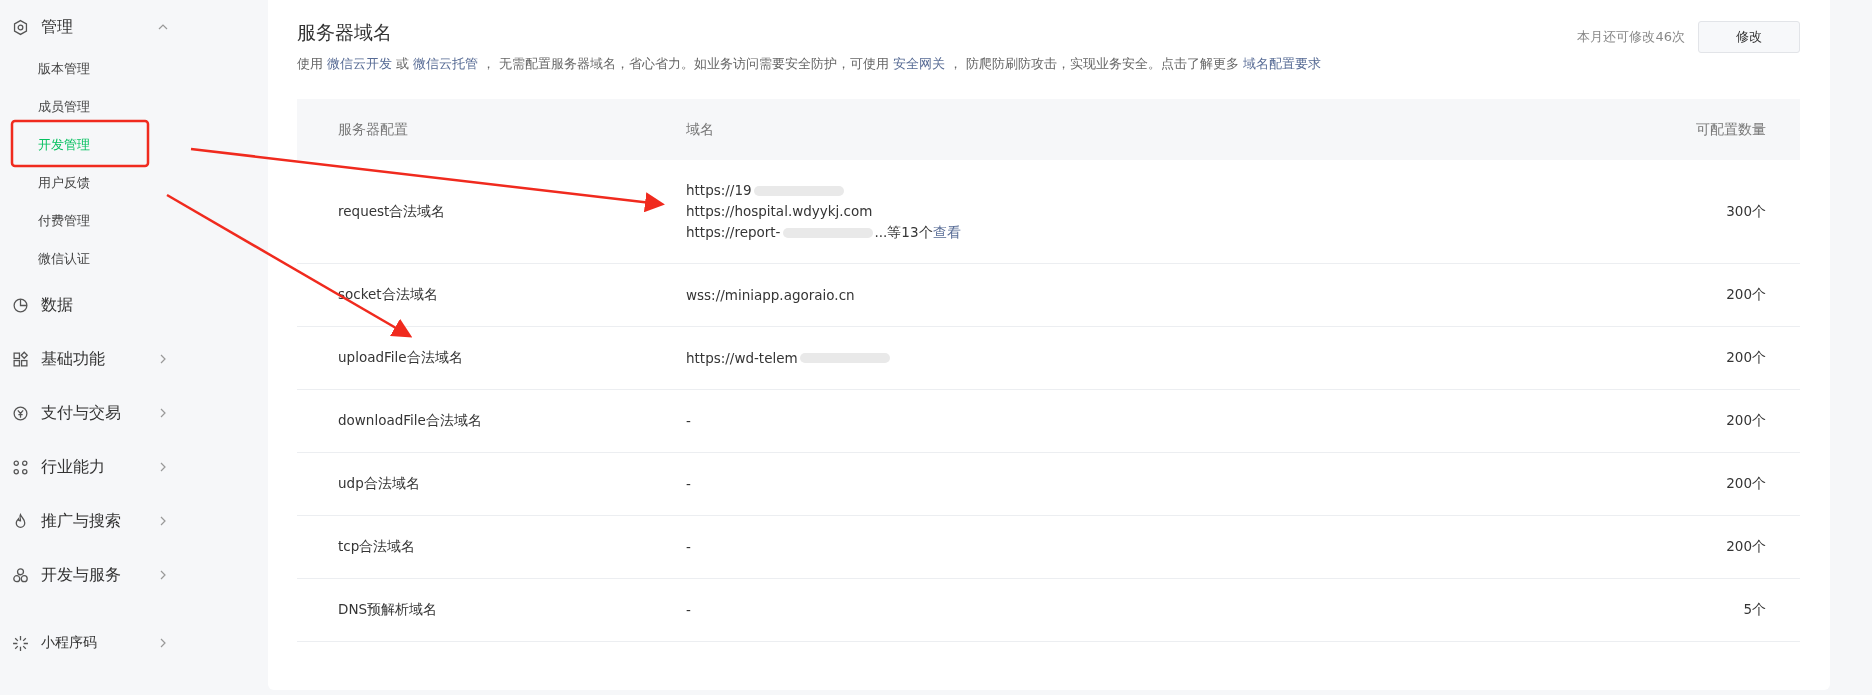  I want to click on gear-icon, so click(20, 27).